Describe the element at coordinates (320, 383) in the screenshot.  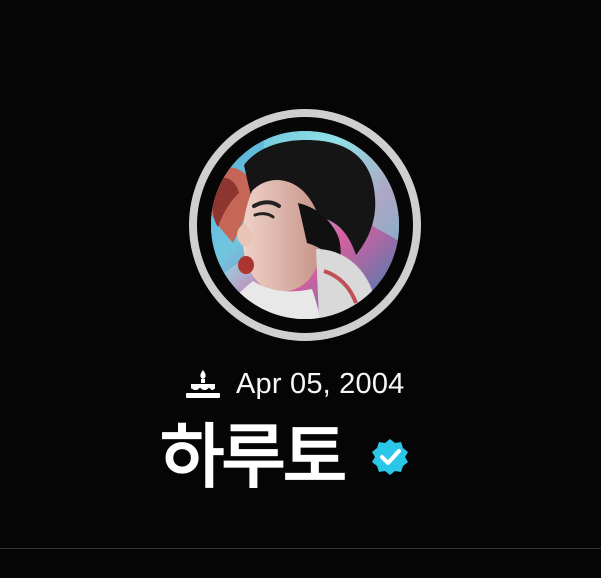
I see `birthday-date: Apr 05, 2004` at that location.